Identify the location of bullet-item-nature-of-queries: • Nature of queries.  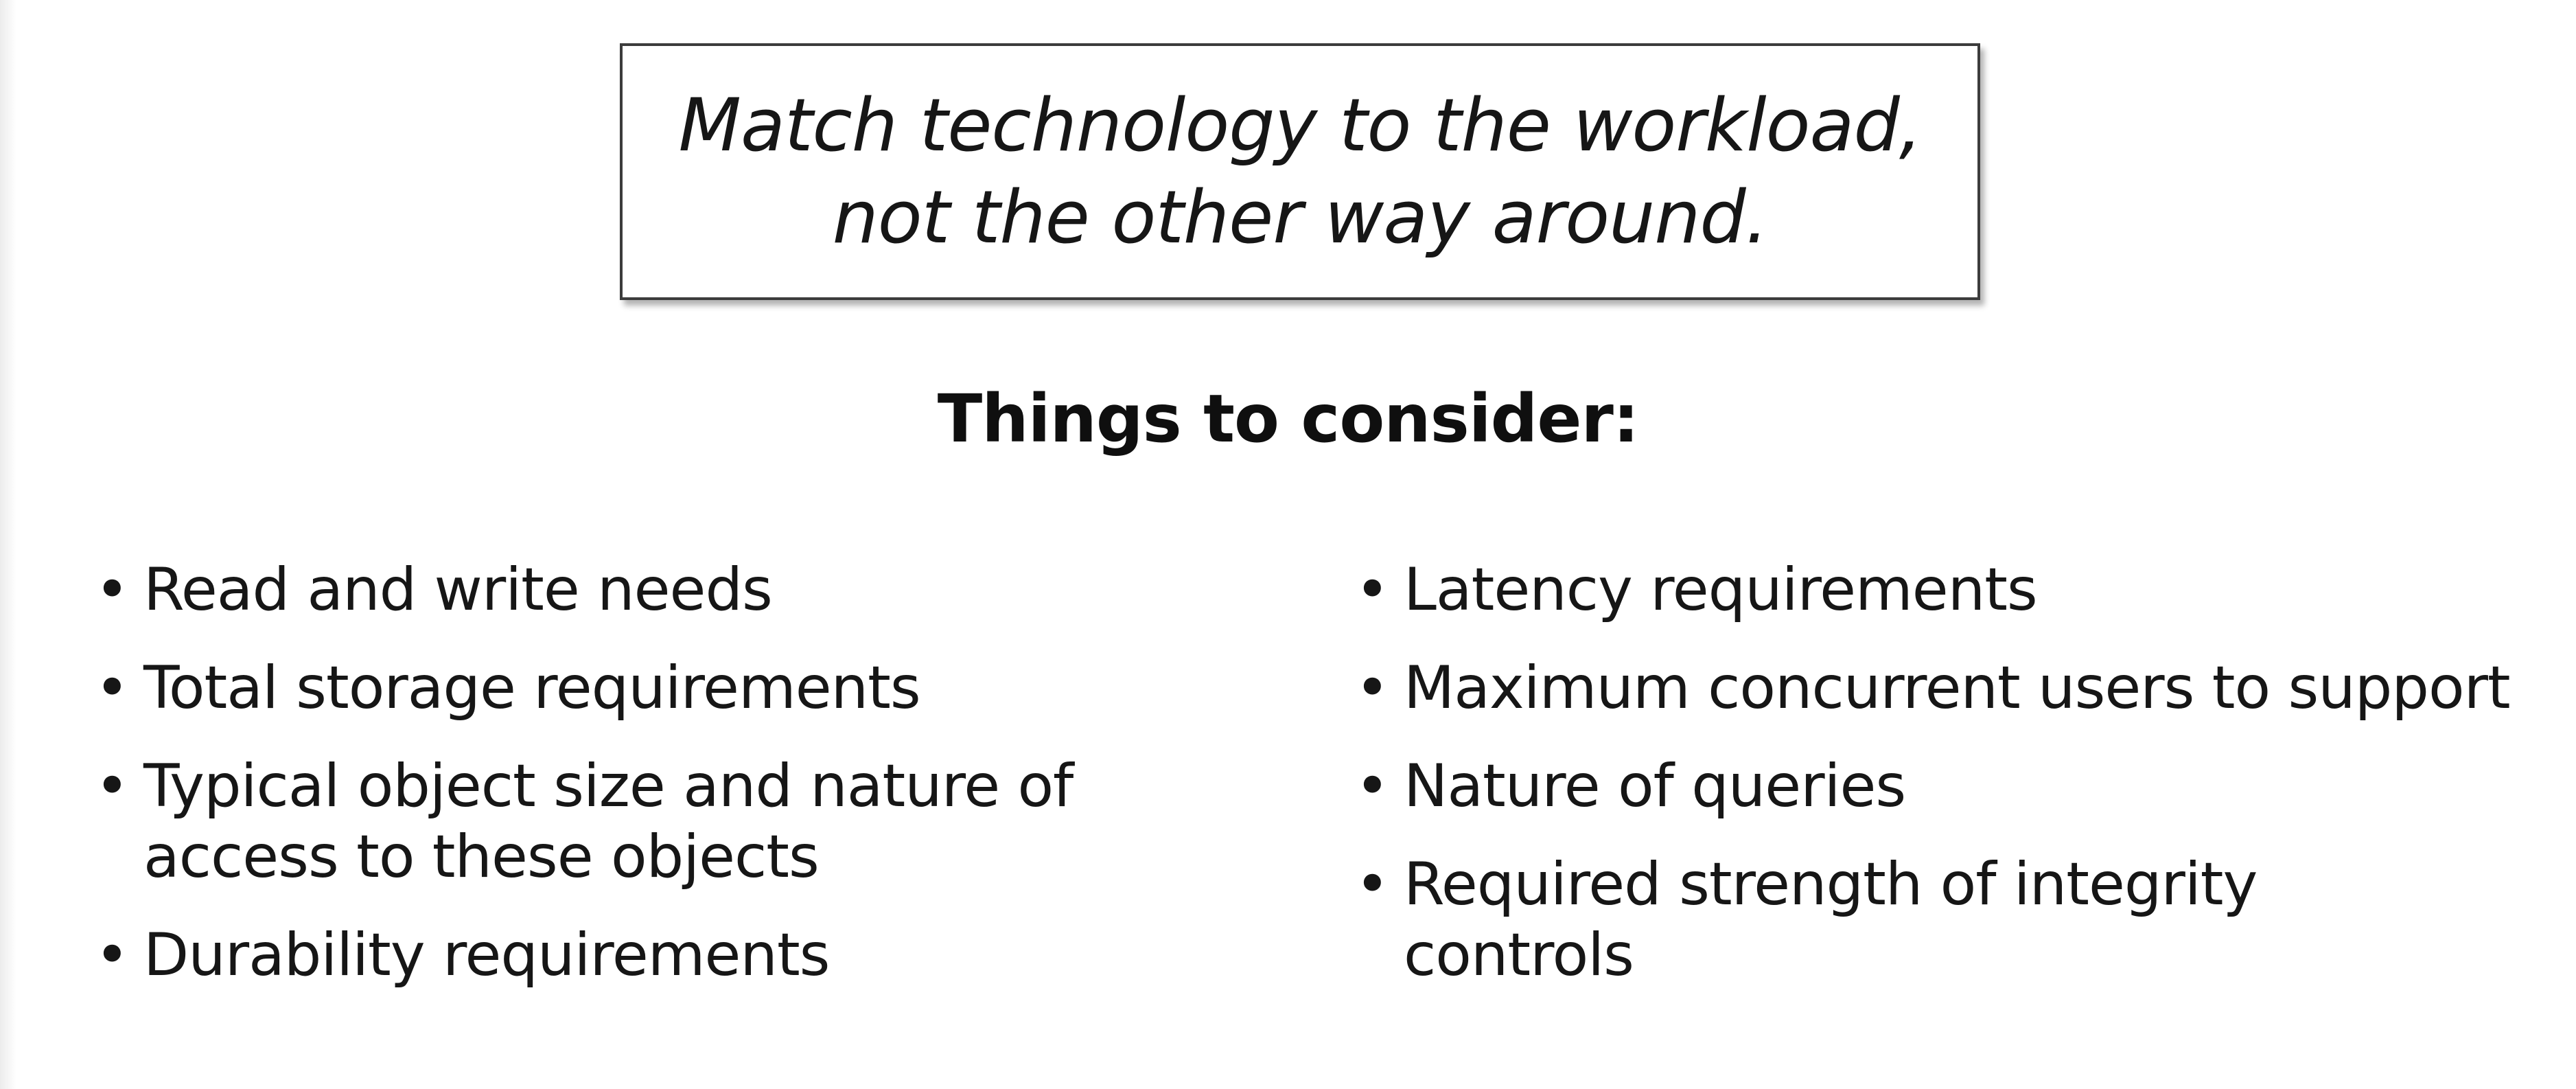
(1956, 786).